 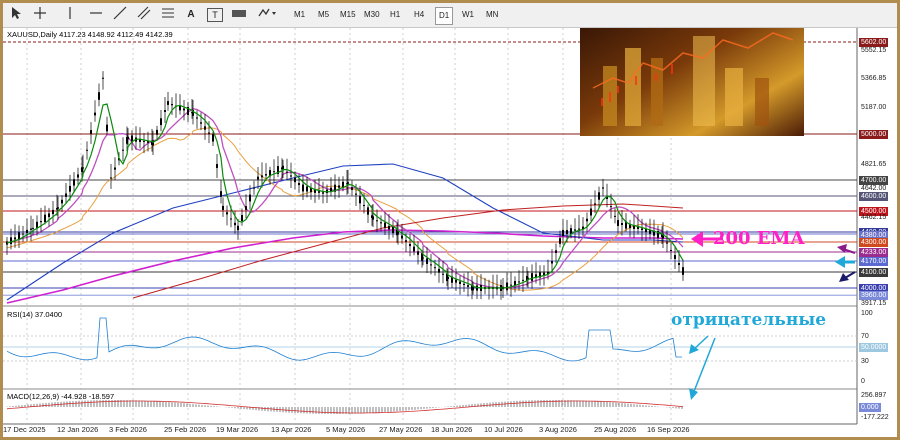 What do you see at coordinates (874, 252) in the screenshot?
I see `price-label: 4233.00` at bounding box center [874, 252].